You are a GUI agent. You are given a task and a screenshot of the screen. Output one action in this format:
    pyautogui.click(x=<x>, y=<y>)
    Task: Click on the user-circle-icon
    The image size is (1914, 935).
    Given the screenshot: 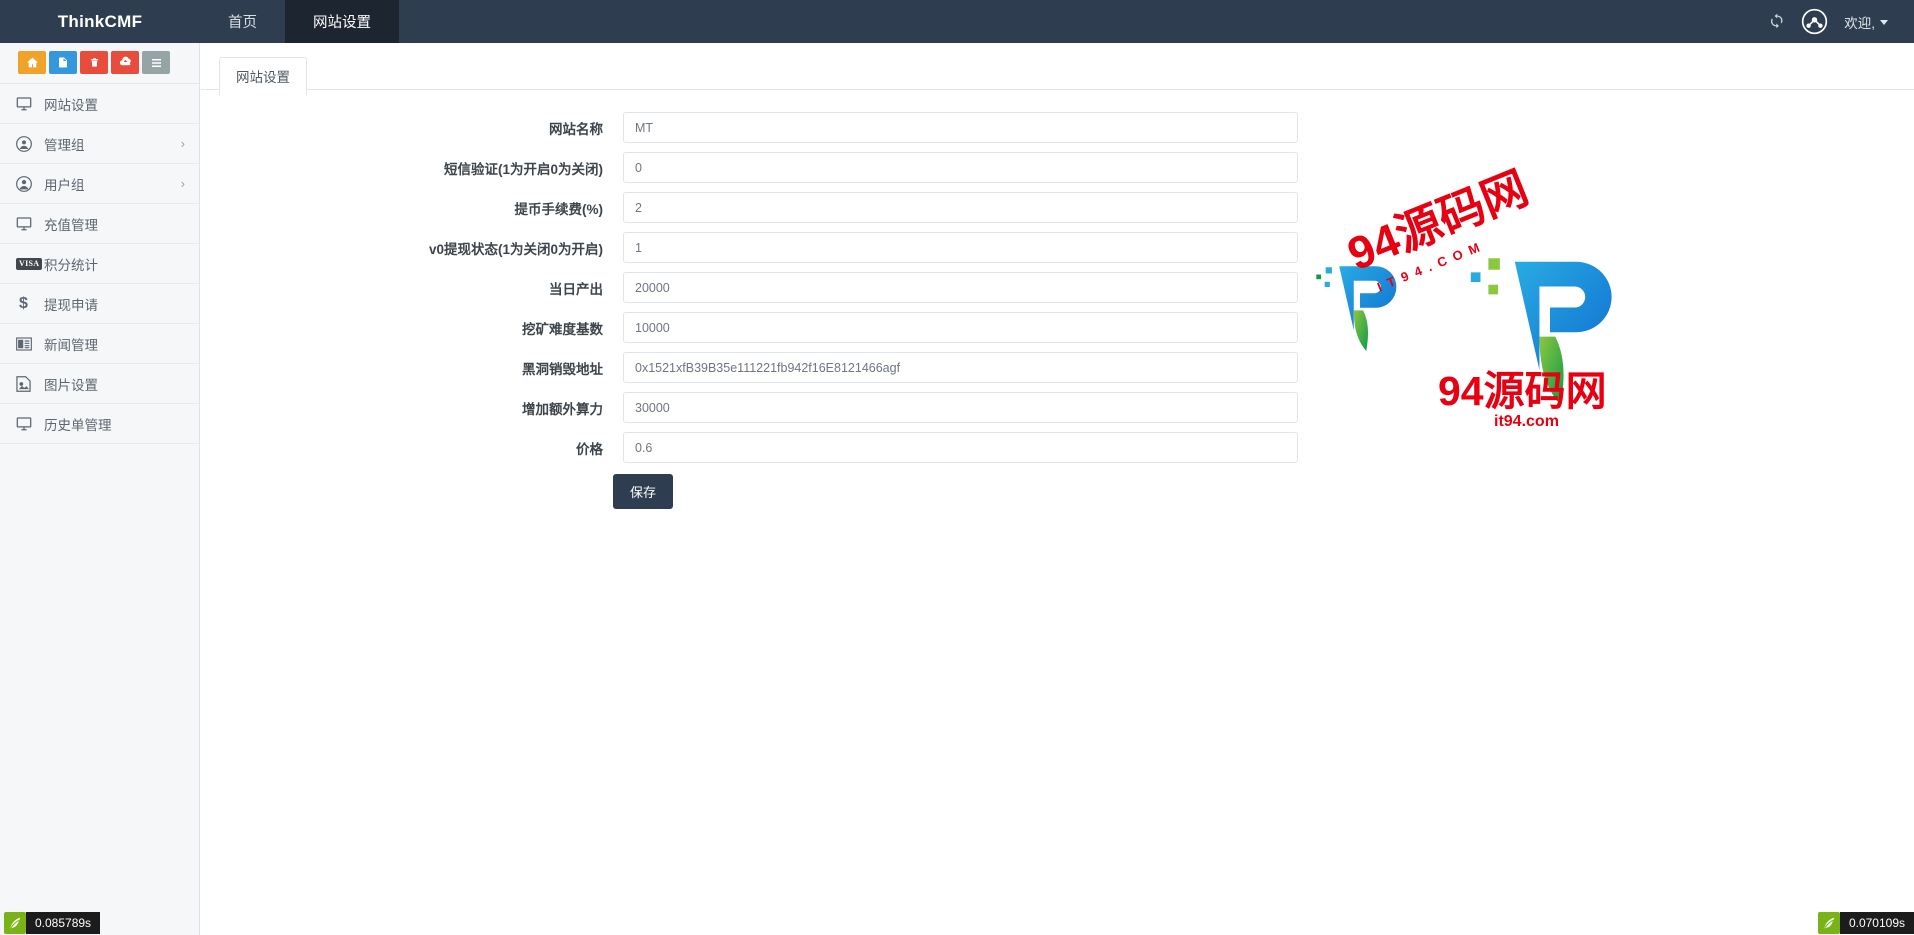 What is the action you would take?
    pyautogui.click(x=27, y=183)
    